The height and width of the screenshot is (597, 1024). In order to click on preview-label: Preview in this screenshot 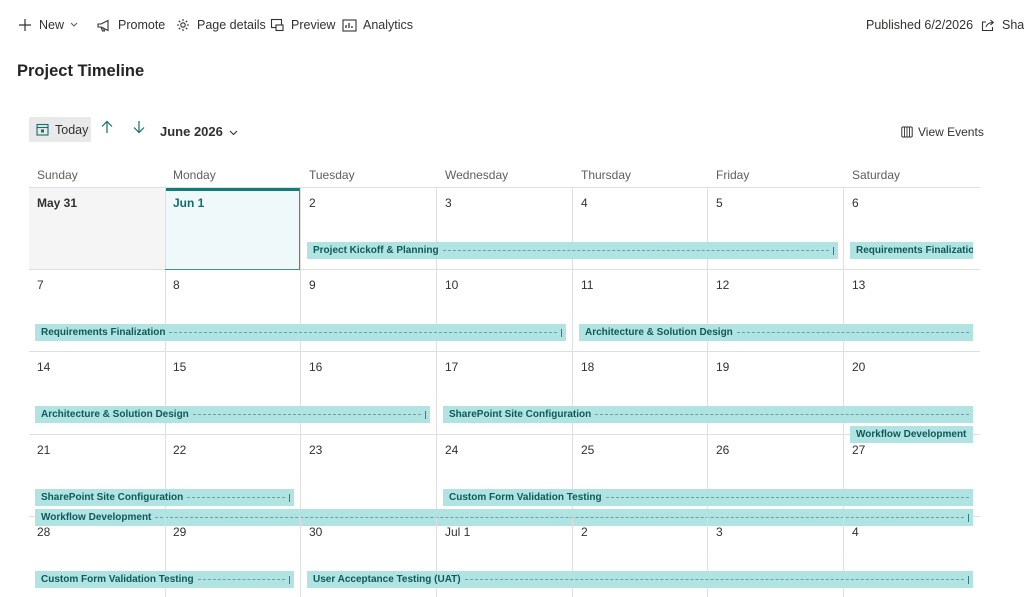, I will do `click(313, 25)`.